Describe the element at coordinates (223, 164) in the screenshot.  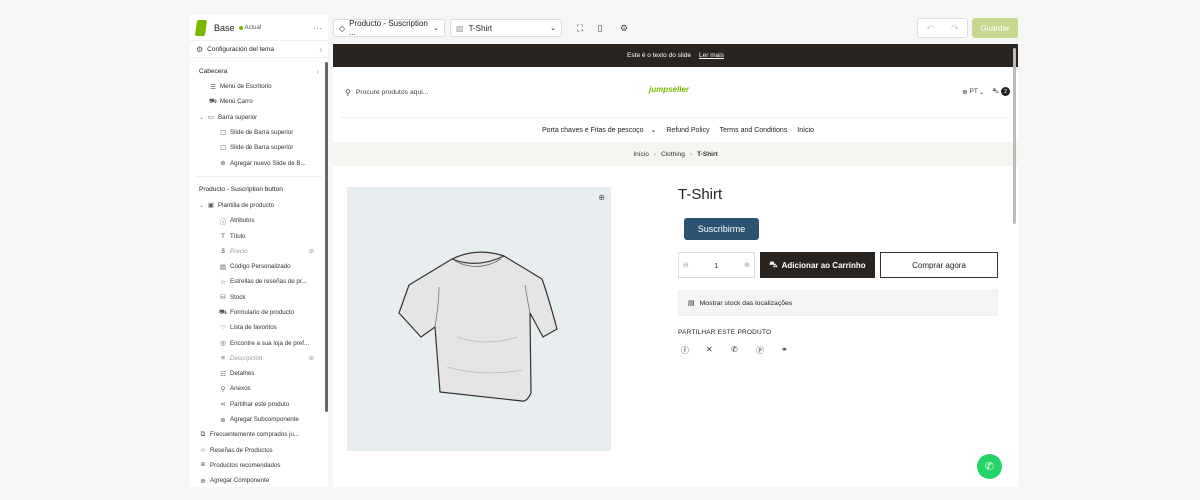
I see `sidebar-item-icon: ⊕` at that location.